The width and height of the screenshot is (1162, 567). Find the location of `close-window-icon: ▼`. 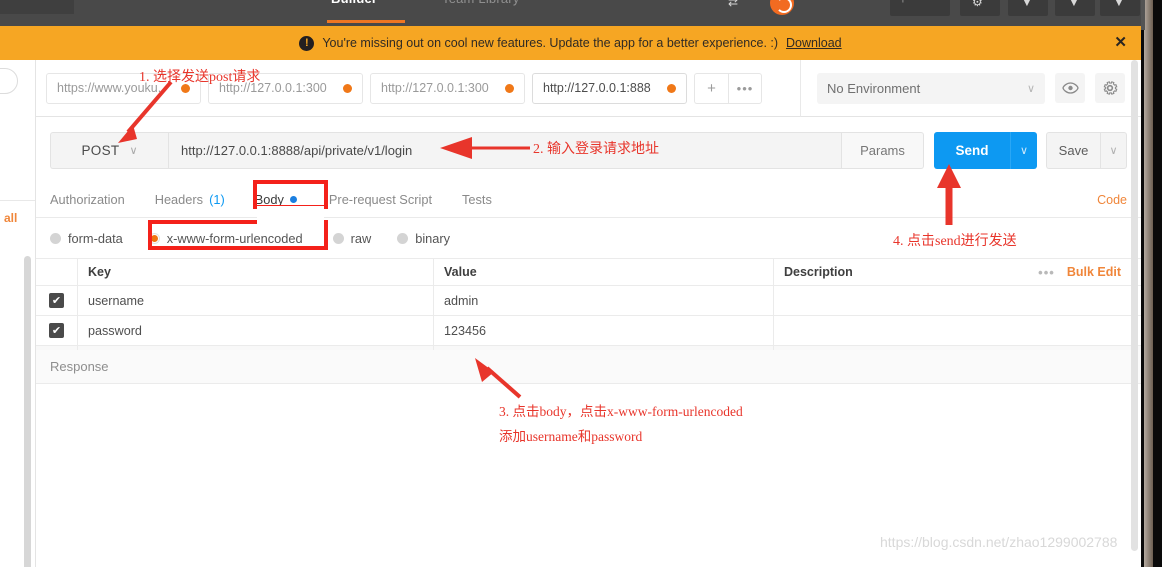

close-window-icon: ▼ is located at coordinates (1119, 4).